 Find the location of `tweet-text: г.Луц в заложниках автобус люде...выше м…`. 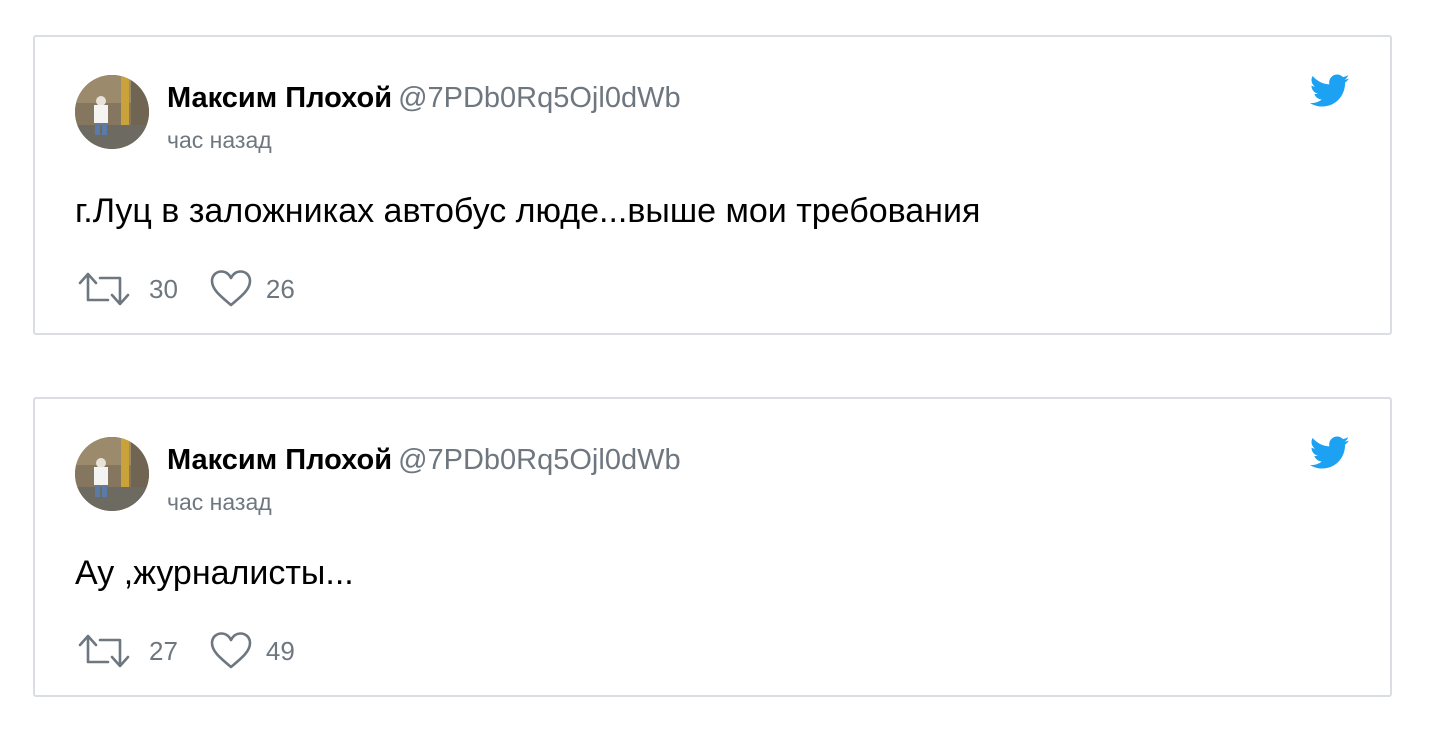

tweet-text: г.Луц в заложниках автобус люде...выше м… is located at coordinates (528, 211).